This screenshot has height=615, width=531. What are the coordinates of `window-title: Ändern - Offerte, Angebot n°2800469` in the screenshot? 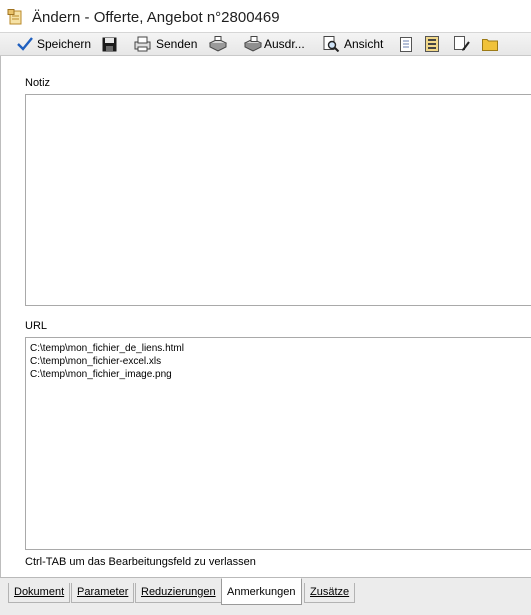 It's located at (156, 17).